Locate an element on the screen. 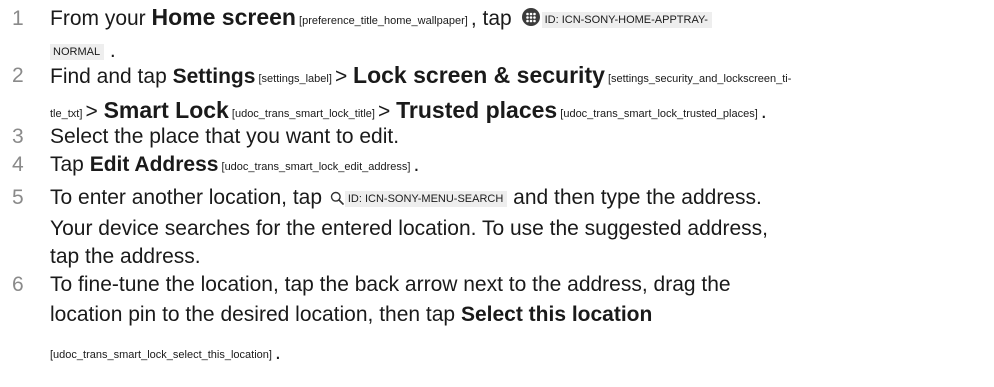  ui-label-settings: Settings is located at coordinates (214, 76).